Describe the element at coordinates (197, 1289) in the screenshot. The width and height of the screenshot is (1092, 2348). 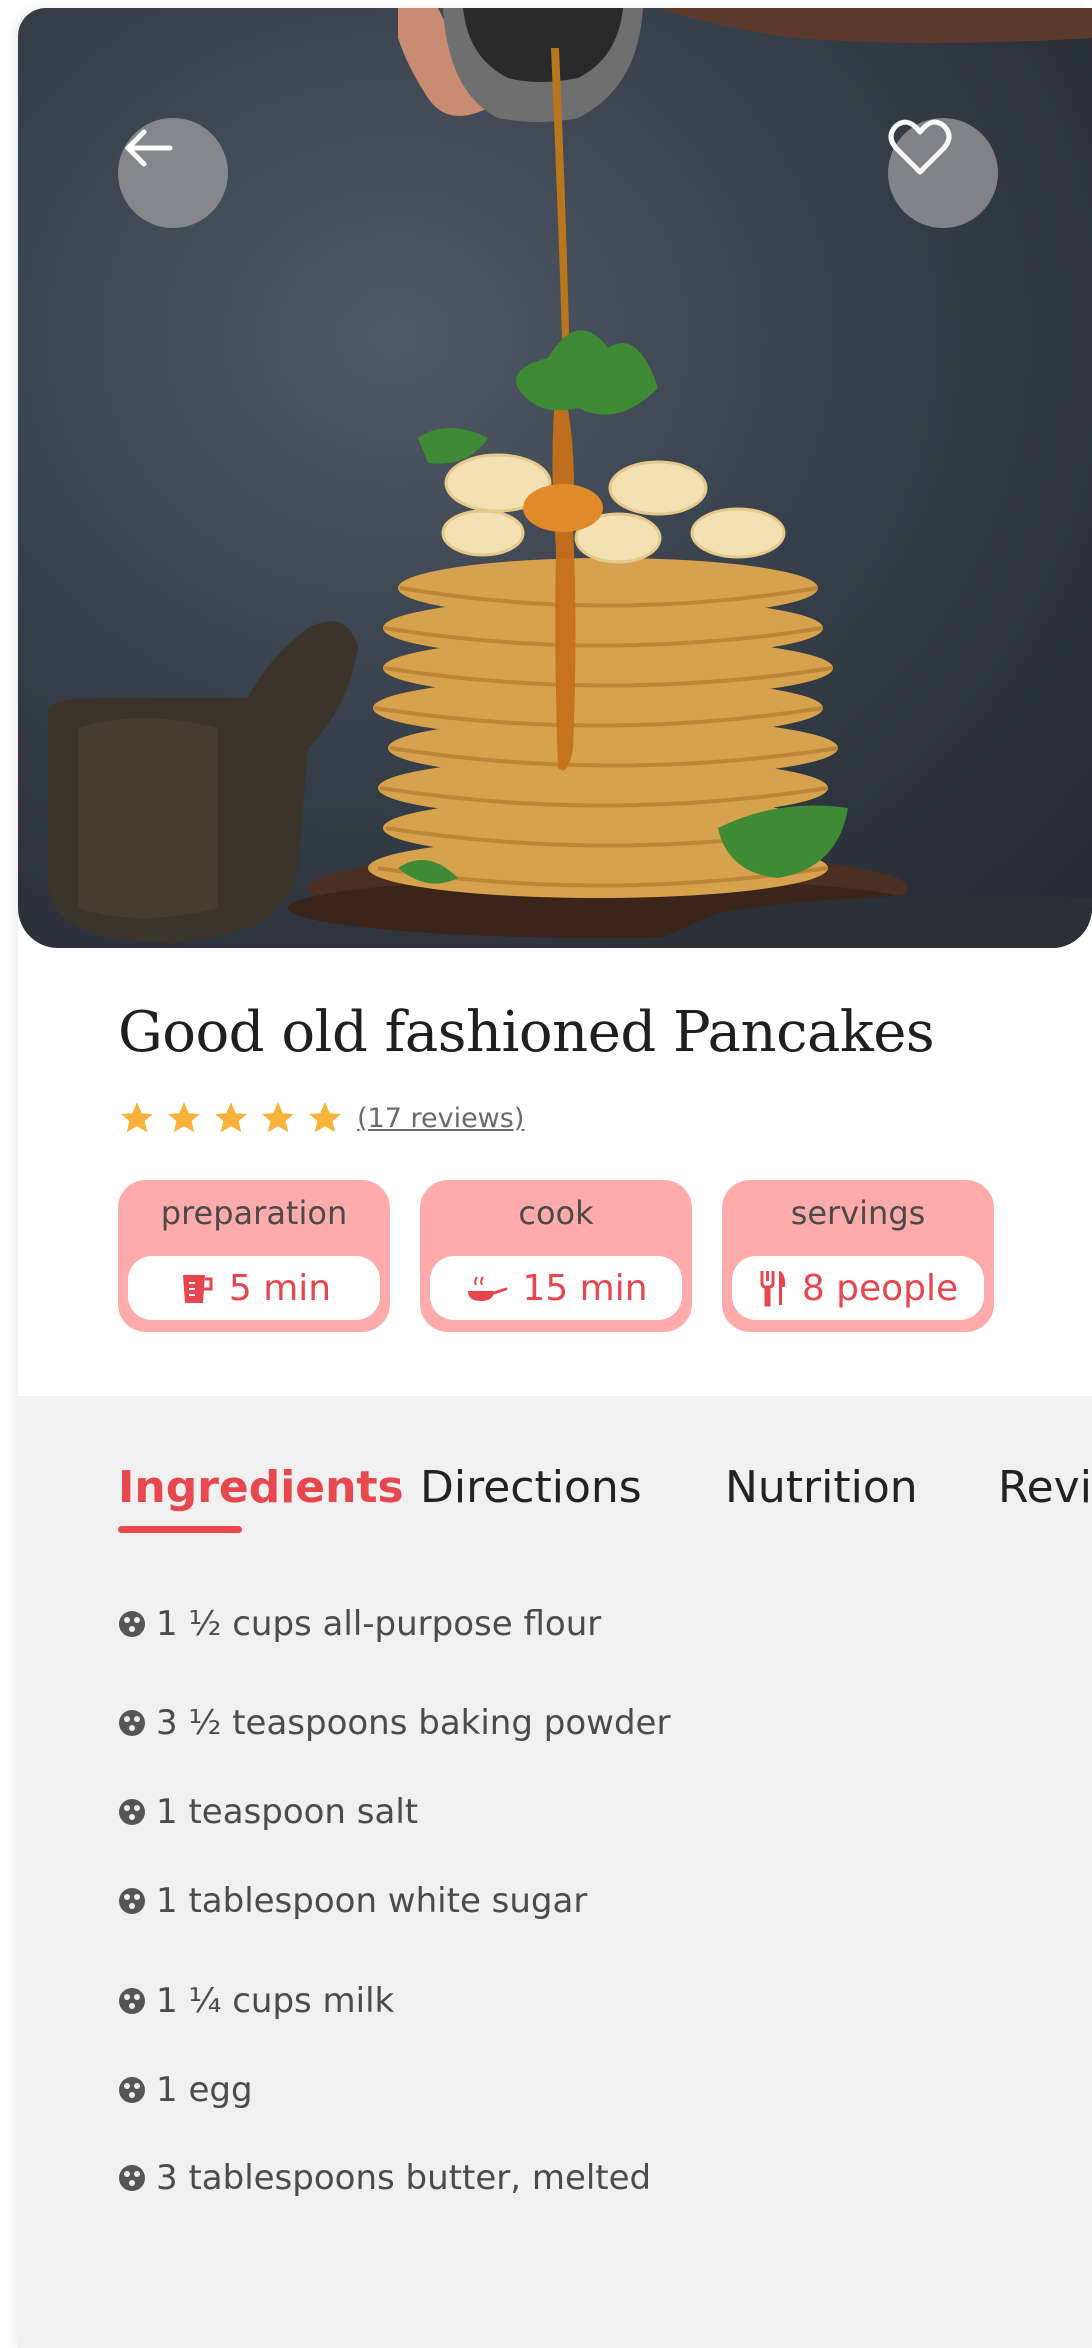
I see `measuring-cup-icon` at that location.